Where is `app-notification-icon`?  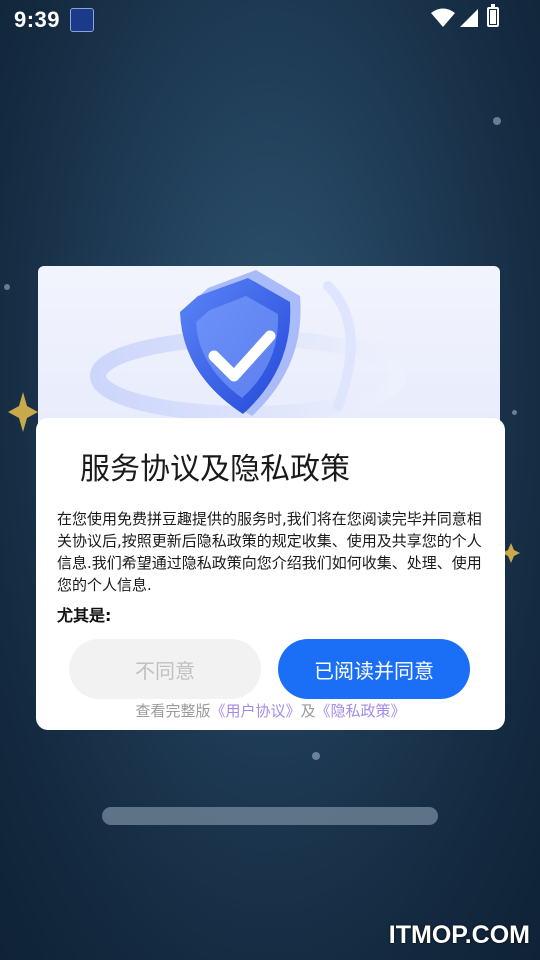 app-notification-icon is located at coordinates (82, 20).